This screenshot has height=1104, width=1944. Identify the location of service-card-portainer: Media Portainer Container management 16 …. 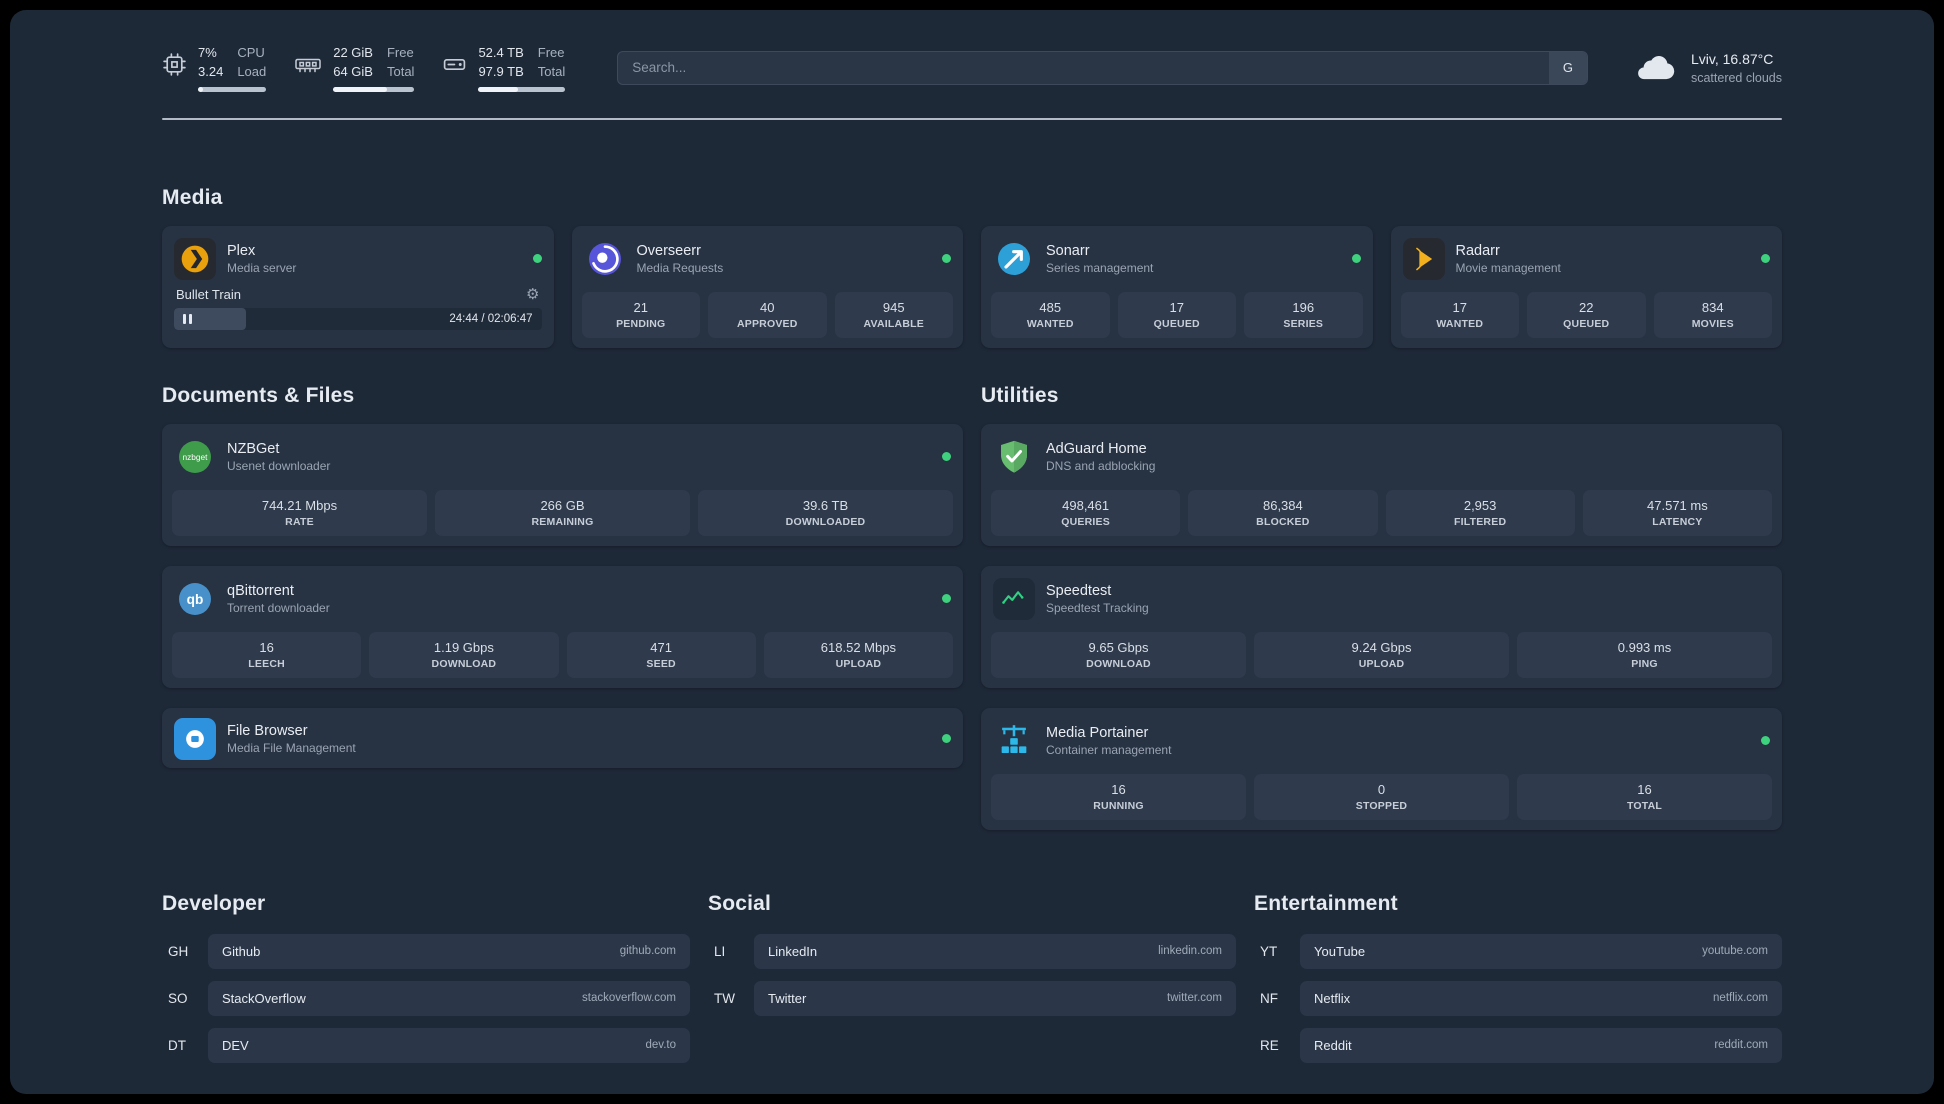
(1381, 768).